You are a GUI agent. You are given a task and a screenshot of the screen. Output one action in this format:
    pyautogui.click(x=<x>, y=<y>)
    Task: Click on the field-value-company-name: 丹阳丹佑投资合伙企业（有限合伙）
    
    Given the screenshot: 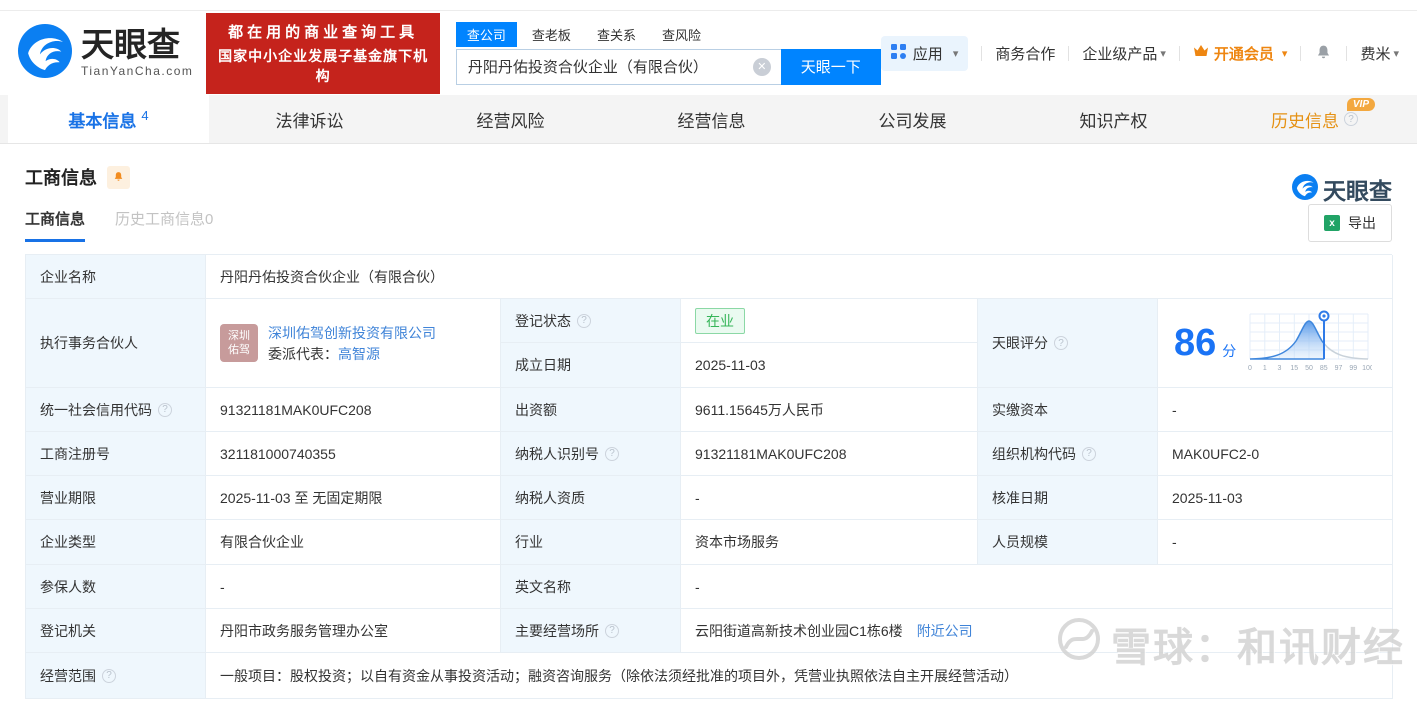 What is the action you would take?
    pyautogui.click(x=799, y=277)
    